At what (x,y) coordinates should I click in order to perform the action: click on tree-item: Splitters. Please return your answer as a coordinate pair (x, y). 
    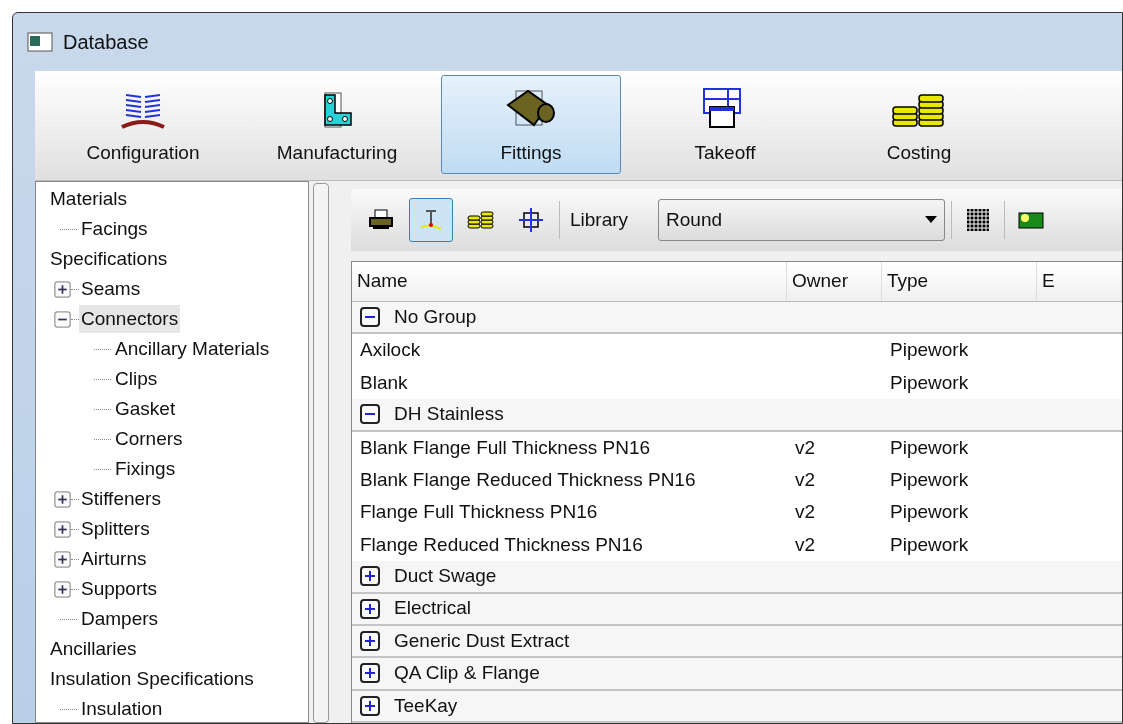
    Looking at the image, I should click on (115, 529).